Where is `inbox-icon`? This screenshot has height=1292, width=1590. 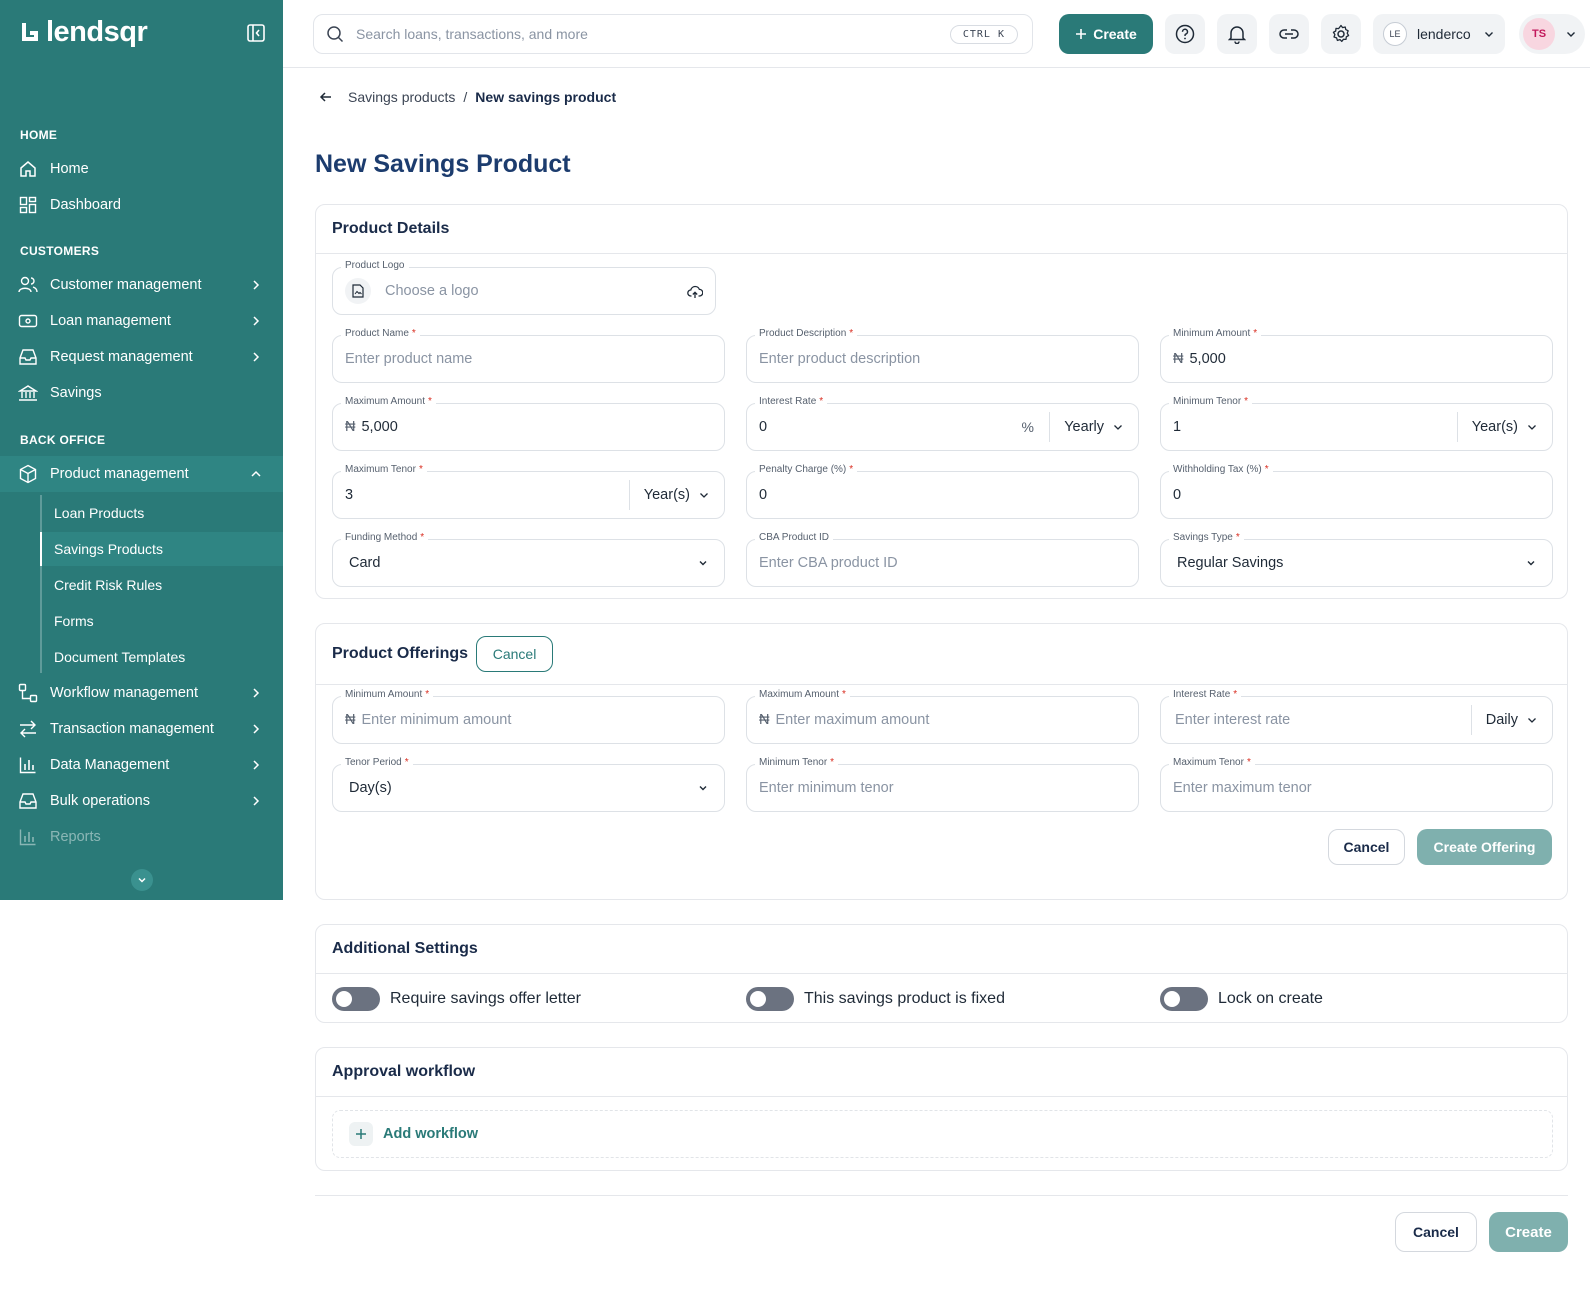 inbox-icon is located at coordinates (28, 357).